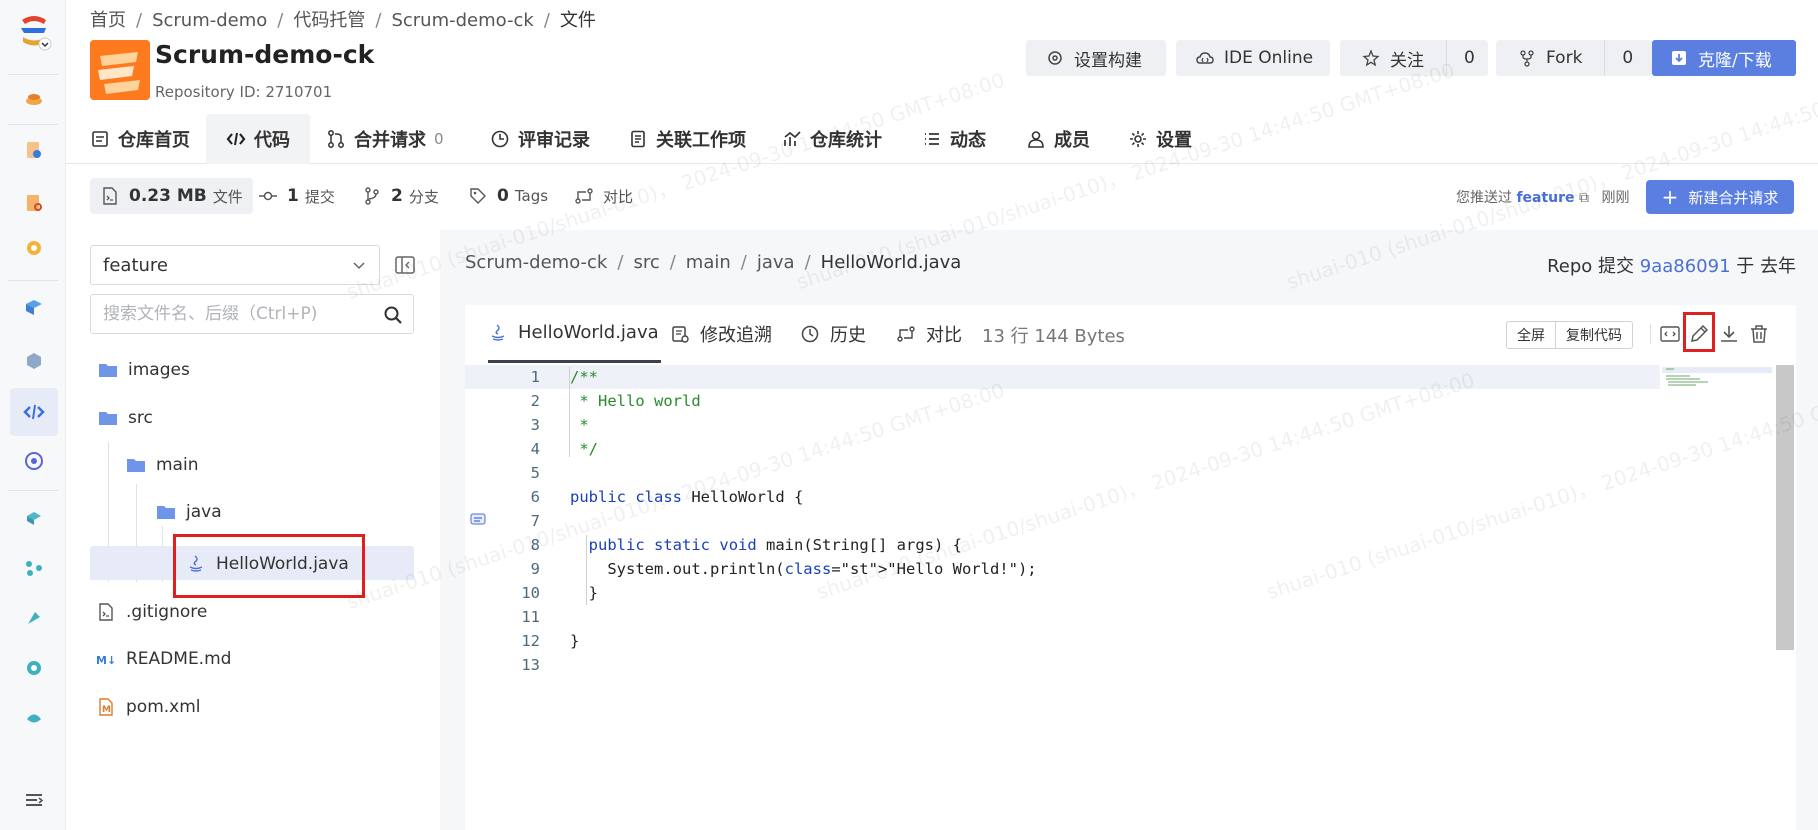  Describe the element at coordinates (954, 139) in the screenshot. I see `tab-activity: 动态` at that location.